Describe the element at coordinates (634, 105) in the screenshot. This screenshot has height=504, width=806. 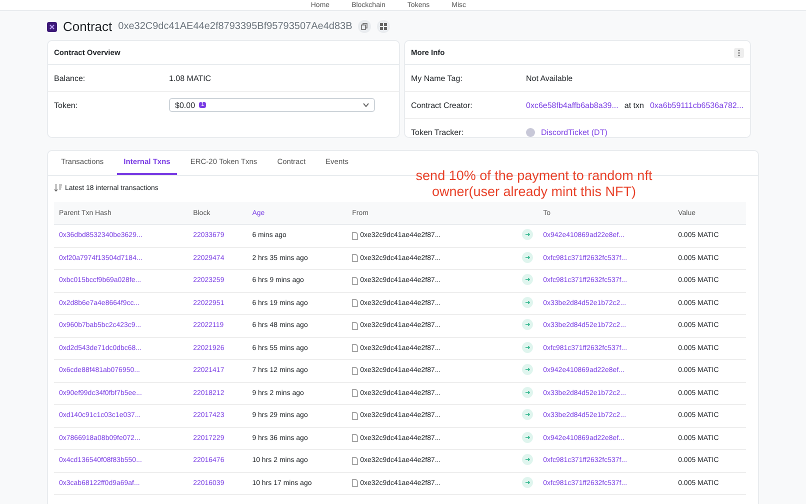
I see `at-txn-label: at txn` at that location.